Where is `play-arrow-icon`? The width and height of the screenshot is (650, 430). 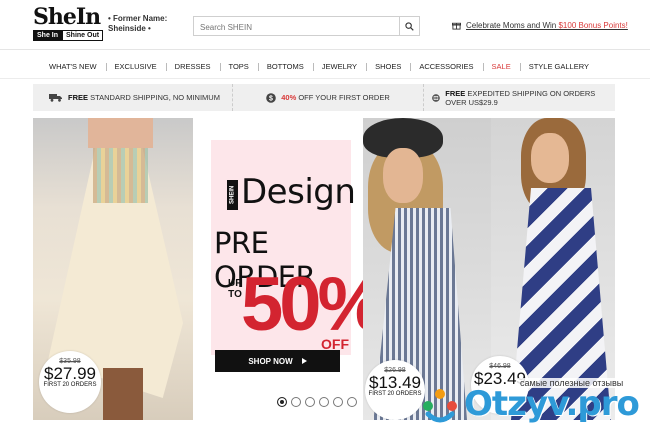
play-arrow-icon is located at coordinates (304, 361).